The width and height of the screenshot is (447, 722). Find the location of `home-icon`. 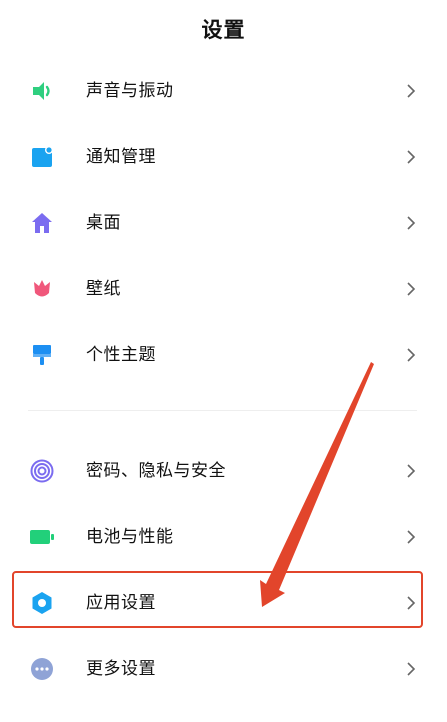

home-icon is located at coordinates (42, 223).